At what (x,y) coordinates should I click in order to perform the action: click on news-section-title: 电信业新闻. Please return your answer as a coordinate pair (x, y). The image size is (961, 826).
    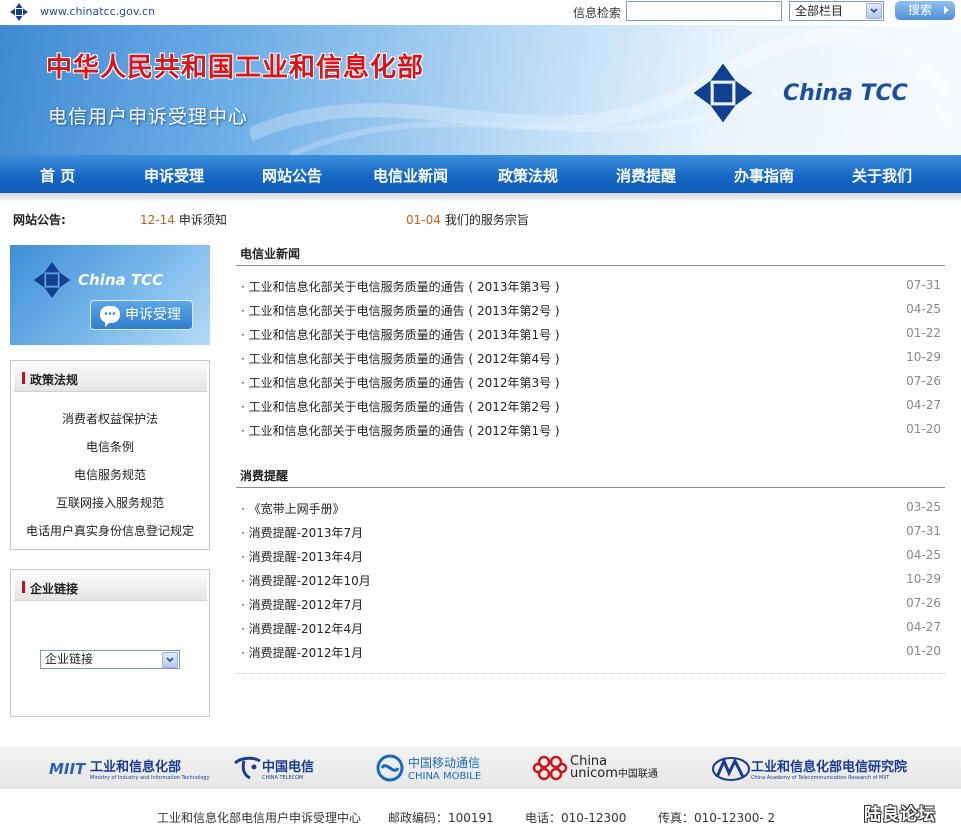
    Looking at the image, I should click on (270, 254).